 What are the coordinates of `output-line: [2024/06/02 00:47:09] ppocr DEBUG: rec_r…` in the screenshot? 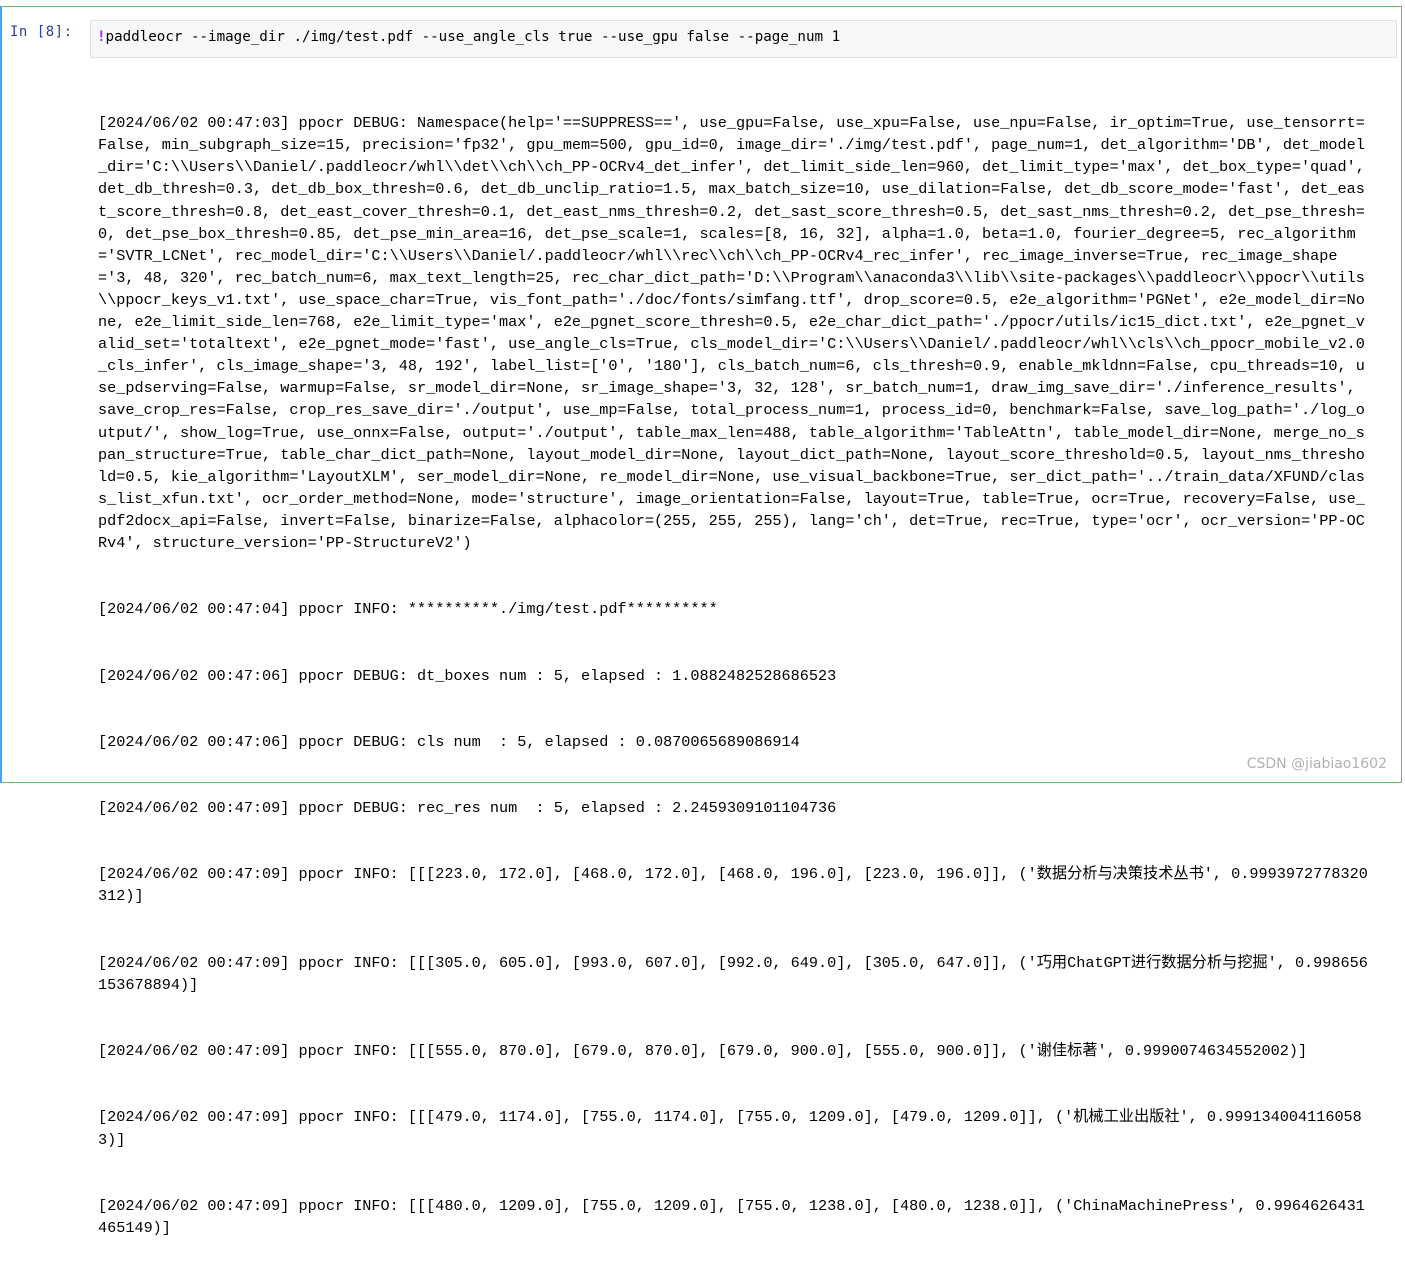 It's located at (467, 808).